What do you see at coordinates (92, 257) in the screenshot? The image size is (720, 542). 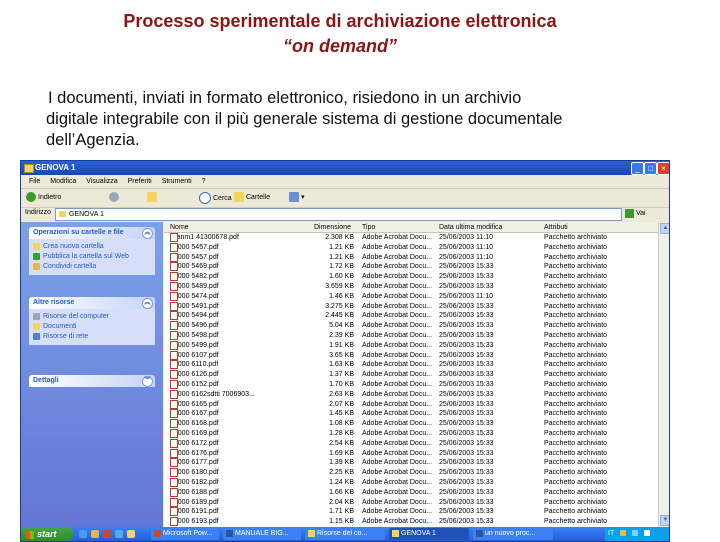 I see `task-link: Pubblica la cartella sul Web` at bounding box center [92, 257].